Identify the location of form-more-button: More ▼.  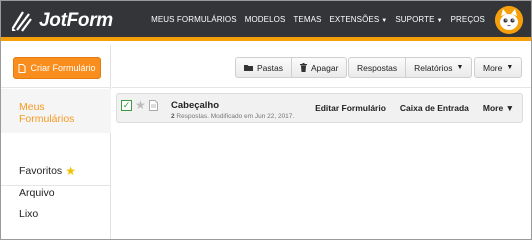
(498, 108).